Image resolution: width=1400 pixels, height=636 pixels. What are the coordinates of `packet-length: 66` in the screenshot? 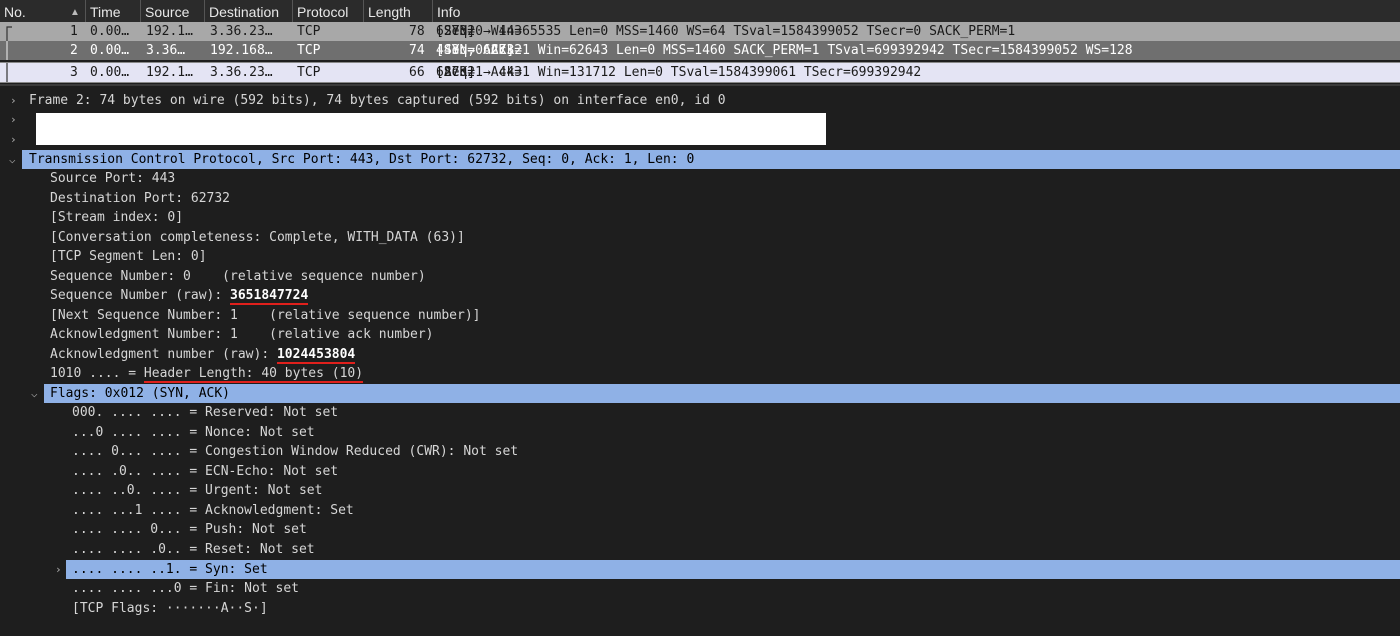 It's located at (417, 72).